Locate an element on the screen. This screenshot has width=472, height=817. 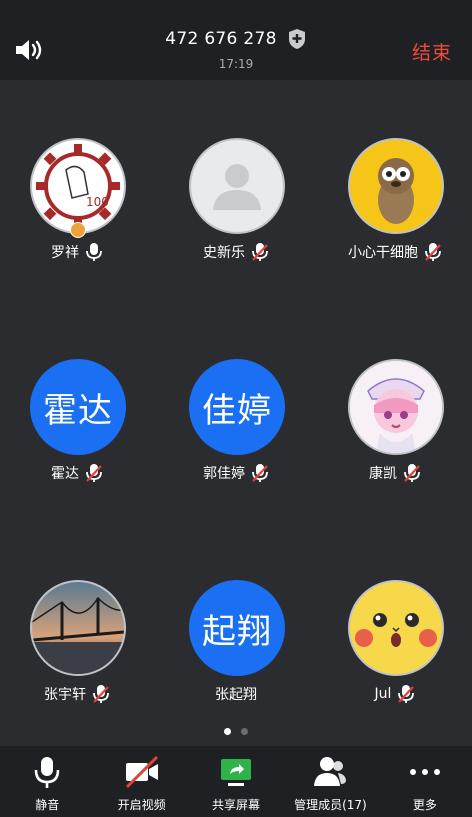
lemur-avatar-image is located at coordinates (396, 186).